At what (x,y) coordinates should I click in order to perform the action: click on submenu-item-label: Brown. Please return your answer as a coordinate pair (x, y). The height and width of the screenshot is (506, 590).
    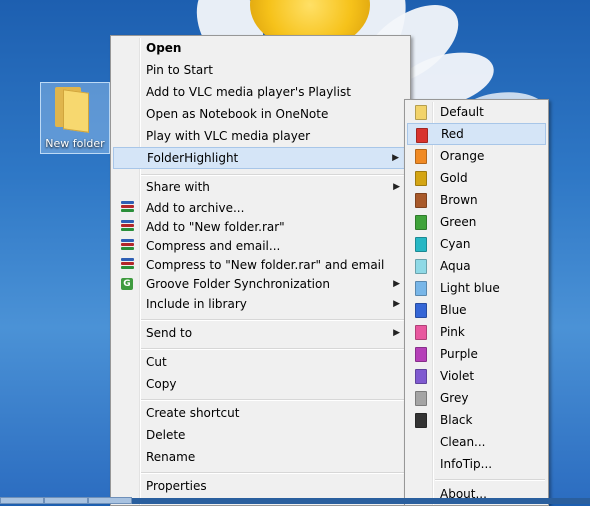
    Looking at the image, I should click on (459, 200).